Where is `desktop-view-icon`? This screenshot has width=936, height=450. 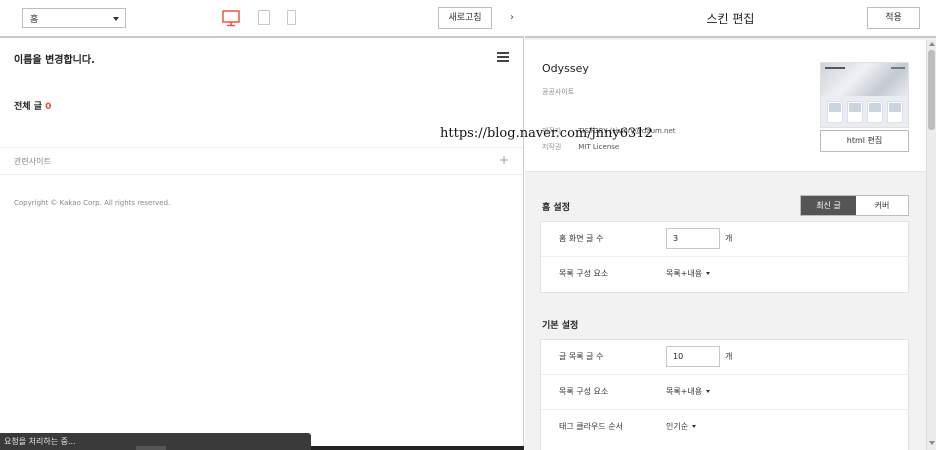
desktop-view-icon is located at coordinates (231, 18).